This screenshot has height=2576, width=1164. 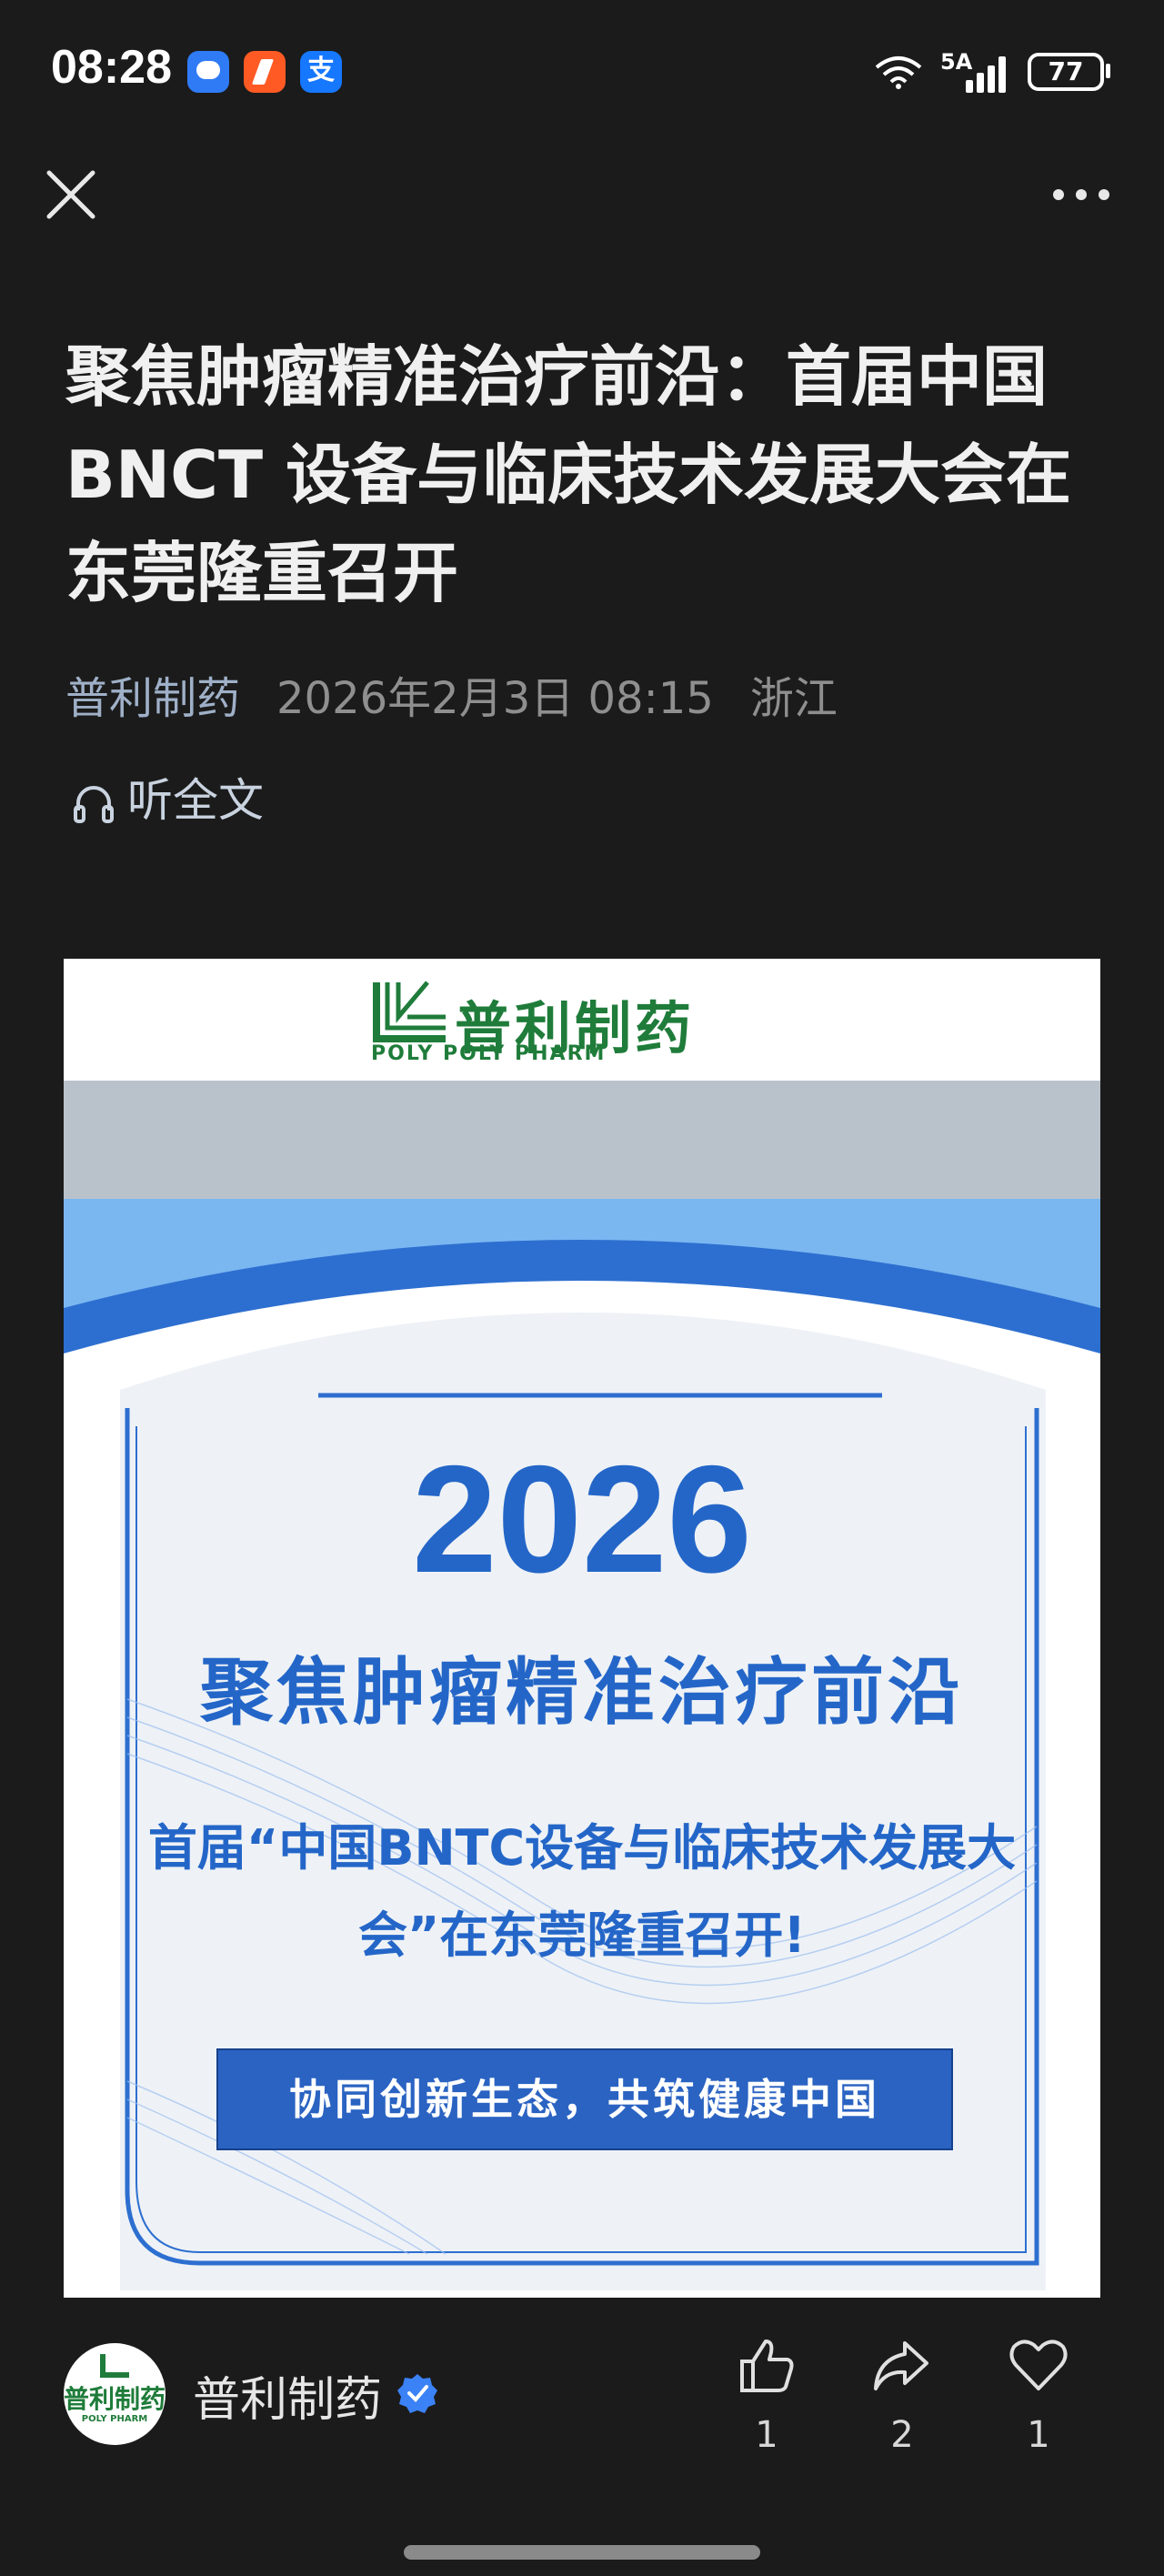 What do you see at coordinates (115, 2399) in the screenshot?
I see `avatar-logo-text: 普利制药` at bounding box center [115, 2399].